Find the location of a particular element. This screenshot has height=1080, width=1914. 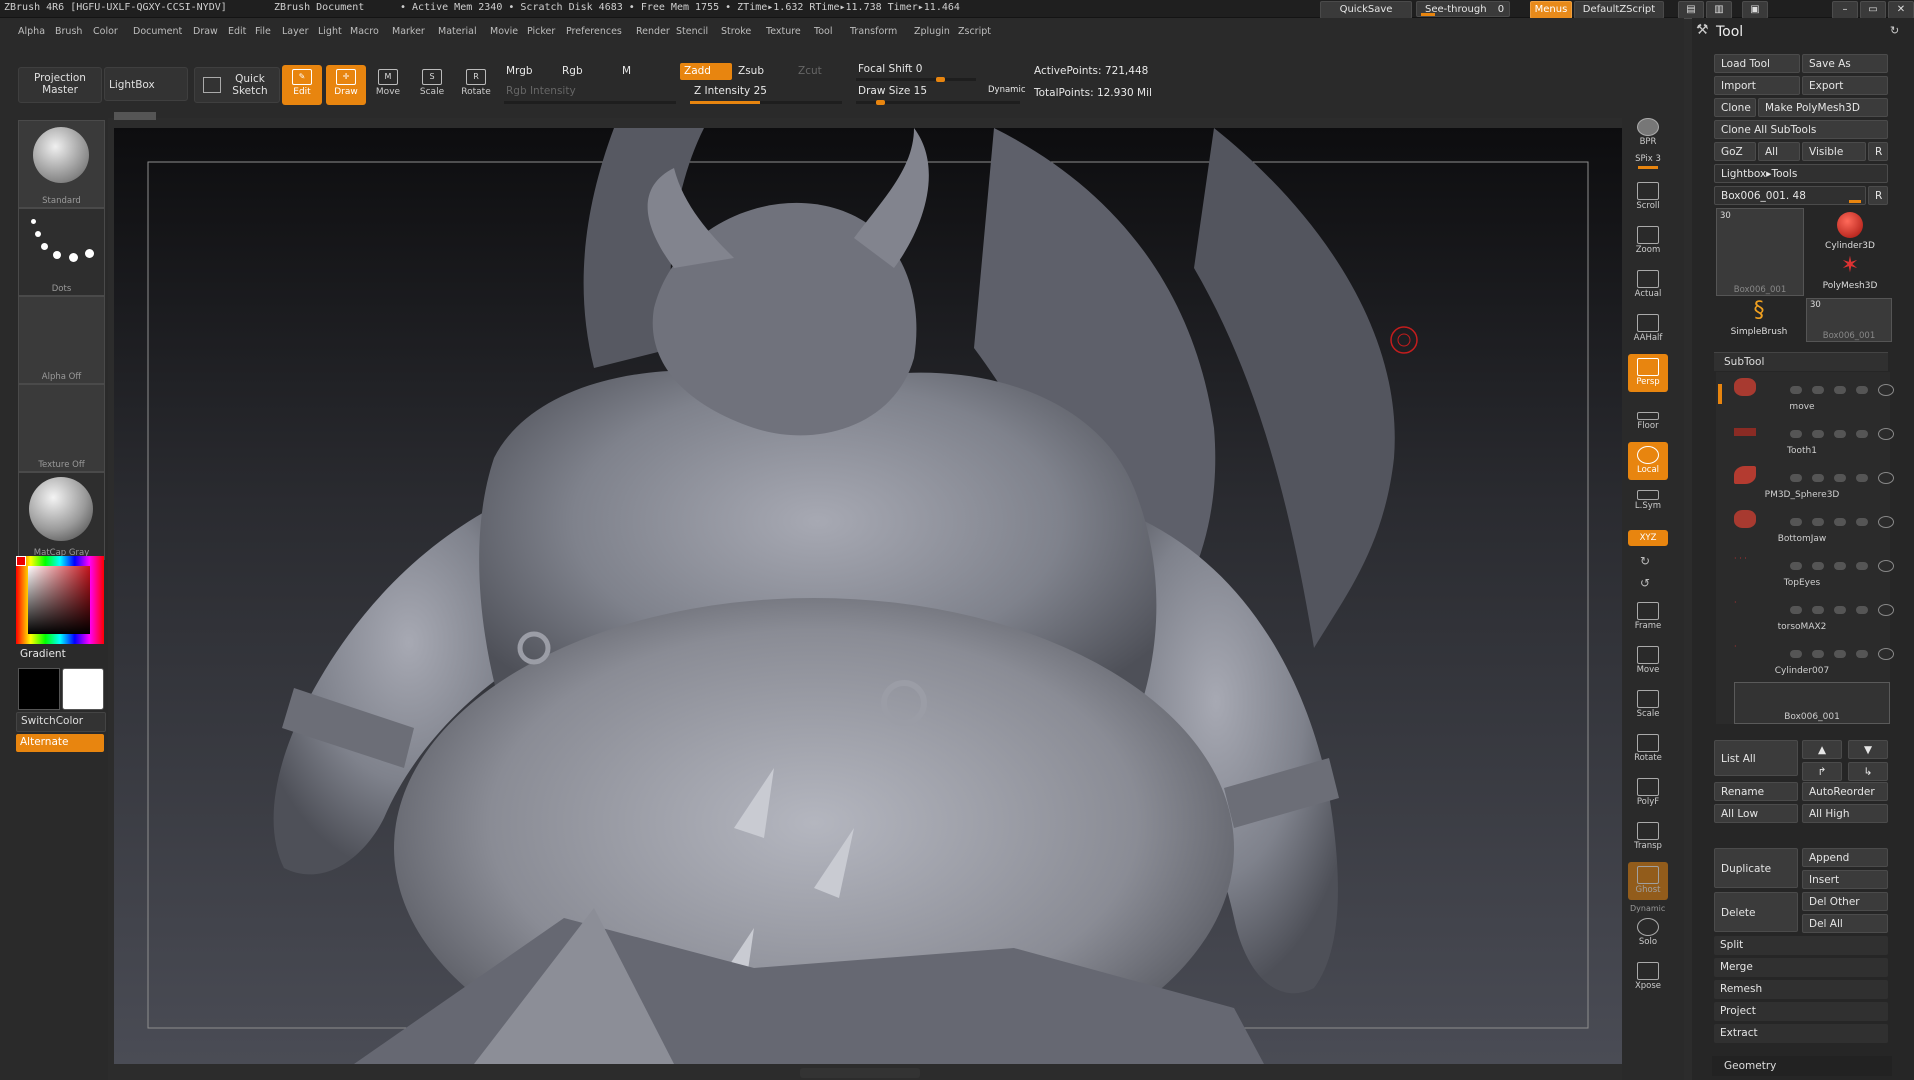

goz-button: GoZ is located at coordinates (1735, 151).